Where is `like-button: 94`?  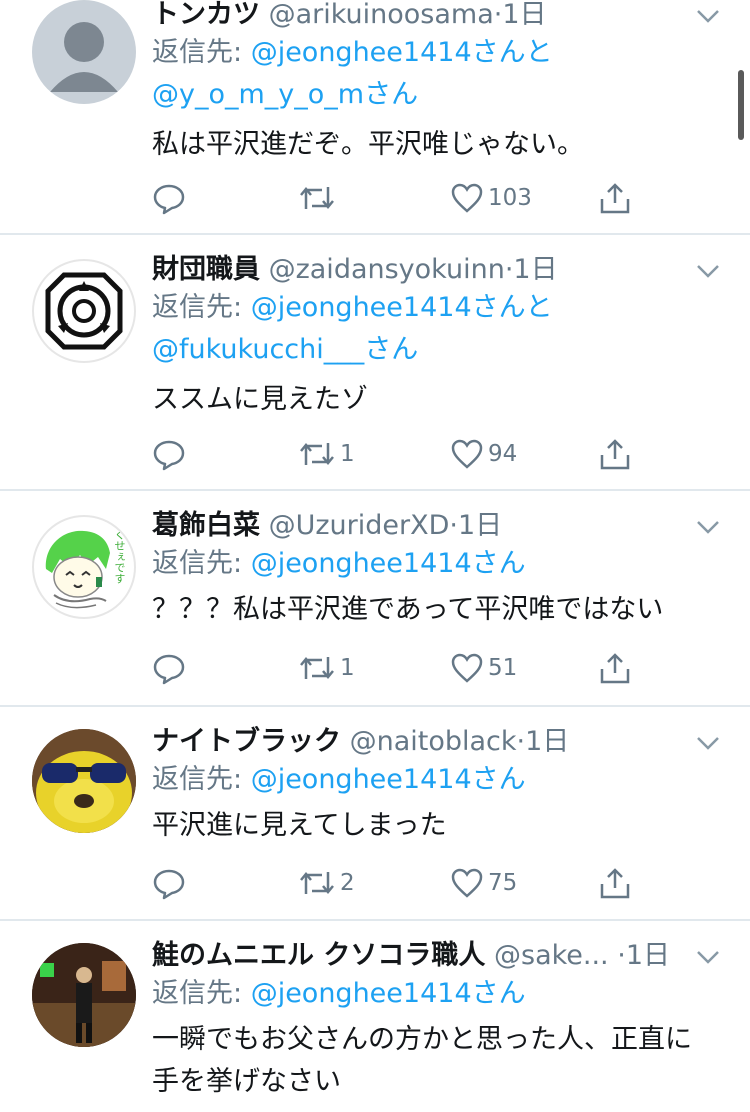
like-button: 94 is located at coordinates (483, 454).